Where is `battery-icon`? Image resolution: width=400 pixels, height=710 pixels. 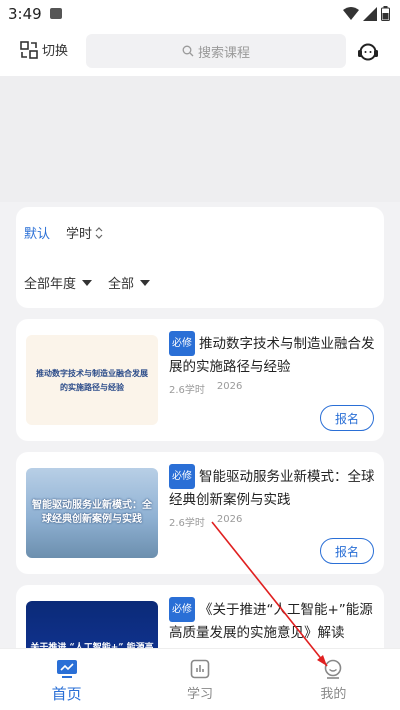
battery-icon is located at coordinates (385, 13).